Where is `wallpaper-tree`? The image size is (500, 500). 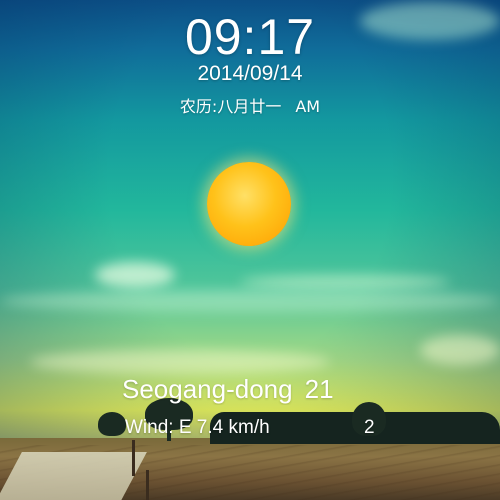 wallpaper-tree is located at coordinates (112, 424).